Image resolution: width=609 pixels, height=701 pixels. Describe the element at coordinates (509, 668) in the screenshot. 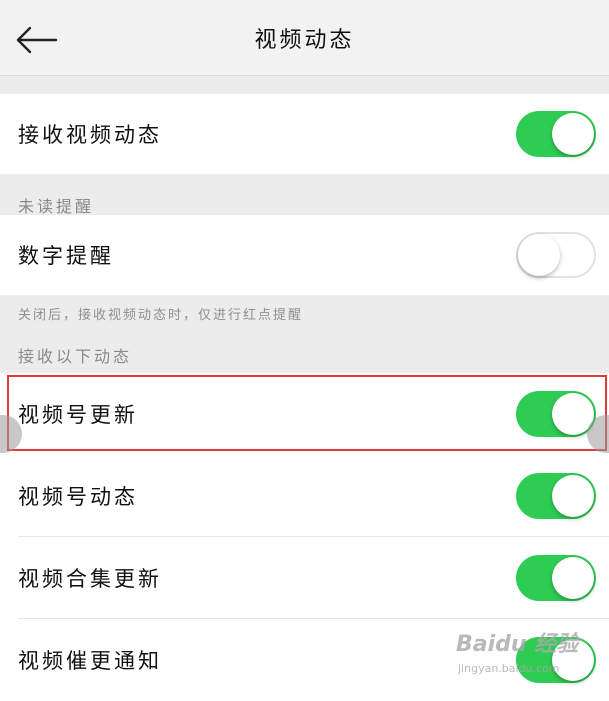

I see `watermark-url: jingyan.baidu.com` at that location.